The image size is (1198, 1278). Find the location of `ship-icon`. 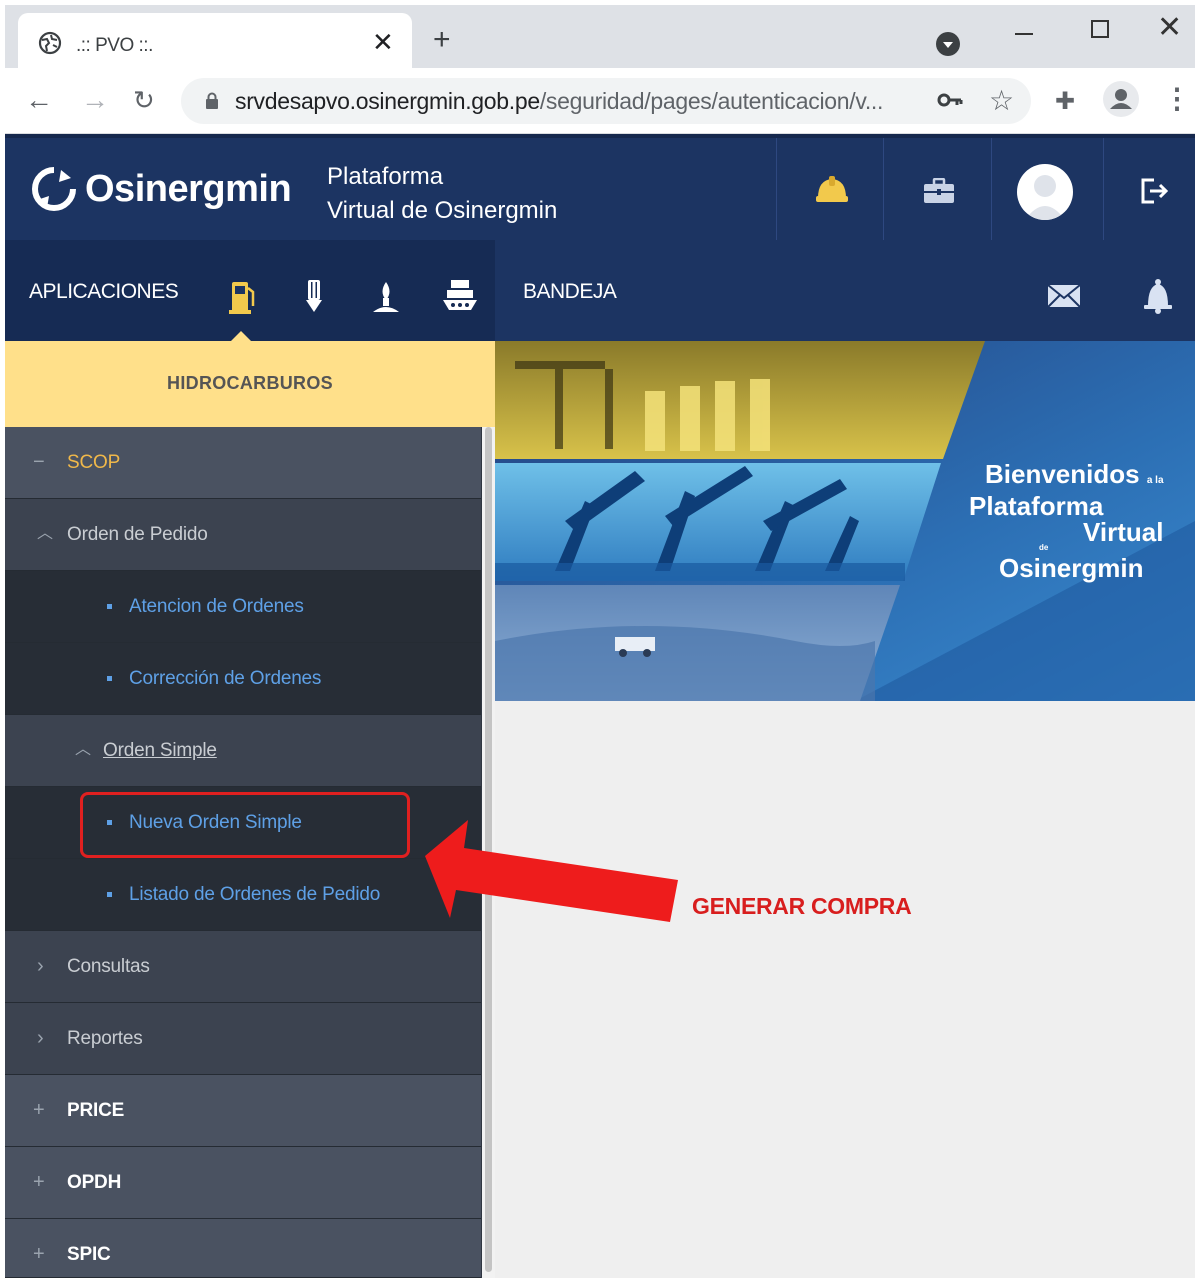

ship-icon is located at coordinates (460, 296).